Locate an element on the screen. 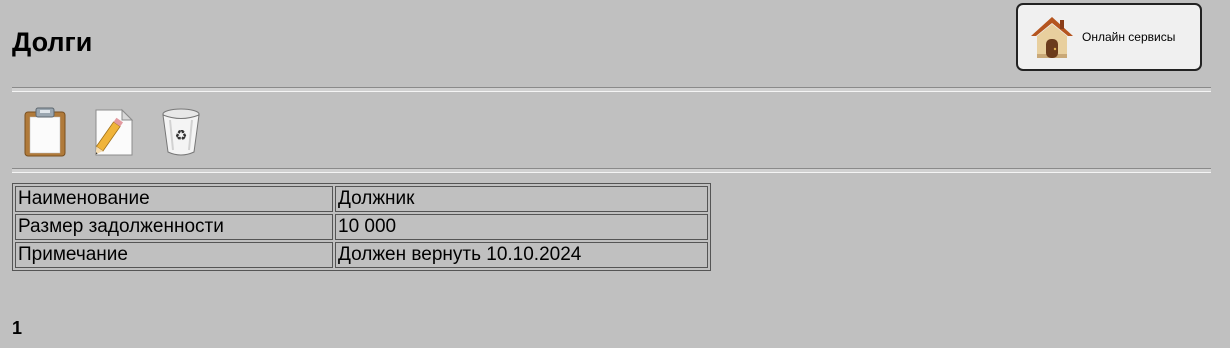 The image size is (1230, 348). table-row: Наименование Должник is located at coordinates (361, 199).